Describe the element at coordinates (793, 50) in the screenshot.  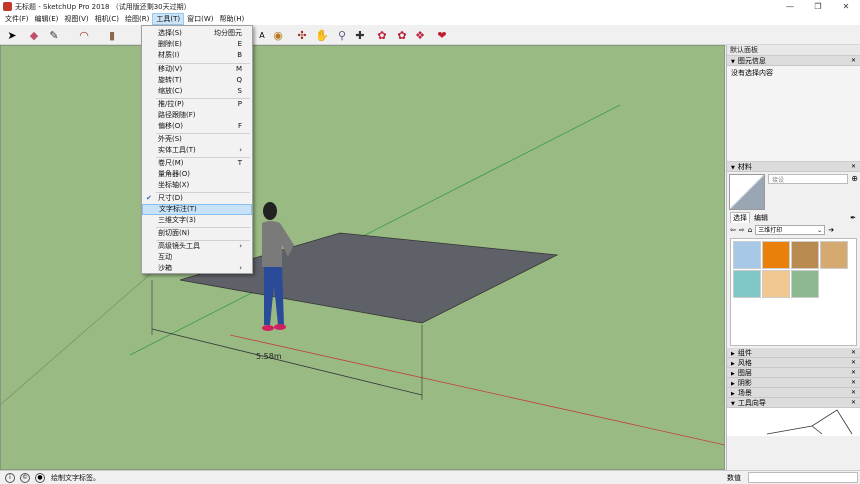
I see `tray-title: 默认面板` at that location.